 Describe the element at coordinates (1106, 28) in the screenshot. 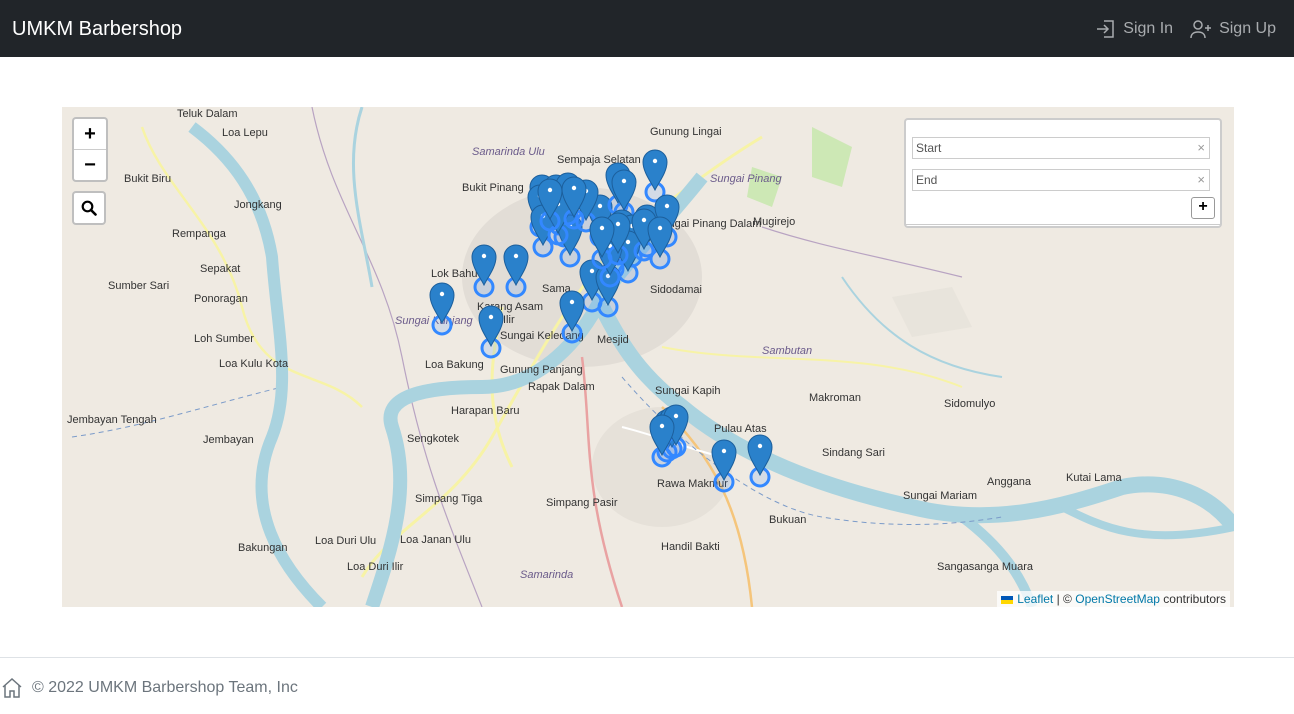

I see `box-arrow-in-right-icon` at that location.